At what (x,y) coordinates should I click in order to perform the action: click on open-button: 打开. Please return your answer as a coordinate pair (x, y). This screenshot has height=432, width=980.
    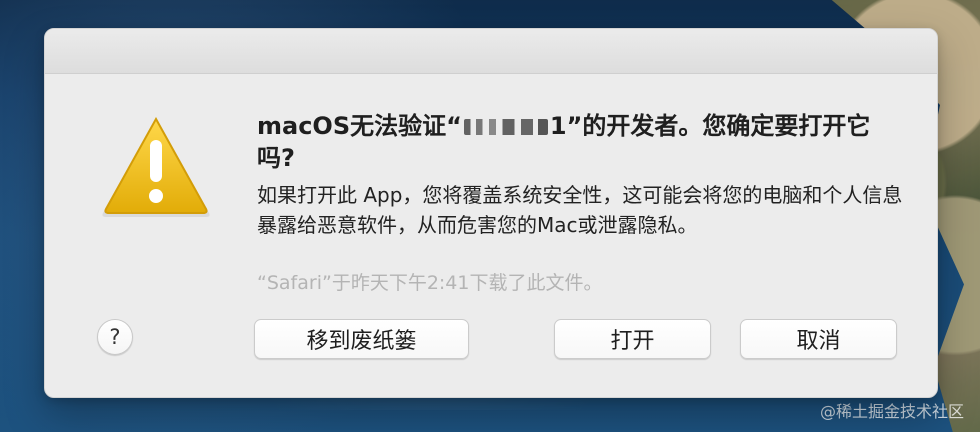
    Looking at the image, I should click on (632, 339).